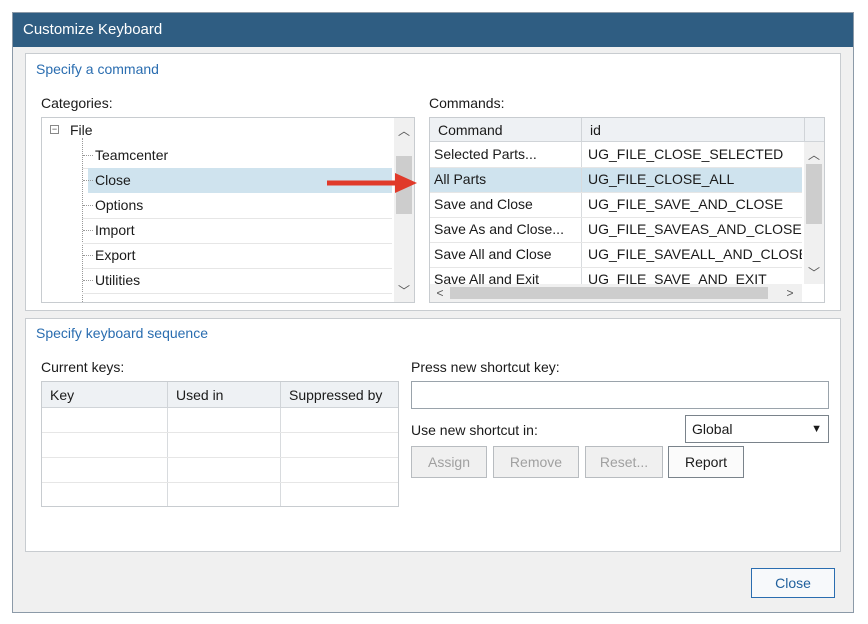  What do you see at coordinates (97, 69) in the screenshot?
I see `command-group-title: Specify a command` at bounding box center [97, 69].